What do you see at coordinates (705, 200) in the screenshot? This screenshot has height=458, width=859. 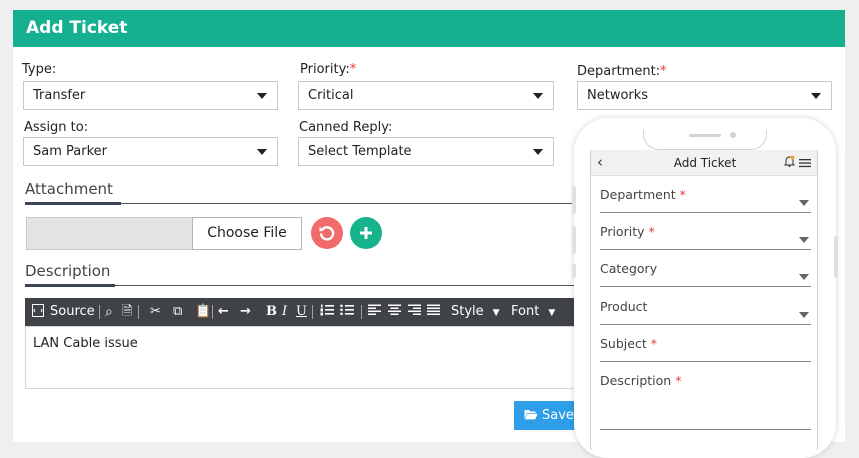 I see `mobile-department-field: Department *` at bounding box center [705, 200].